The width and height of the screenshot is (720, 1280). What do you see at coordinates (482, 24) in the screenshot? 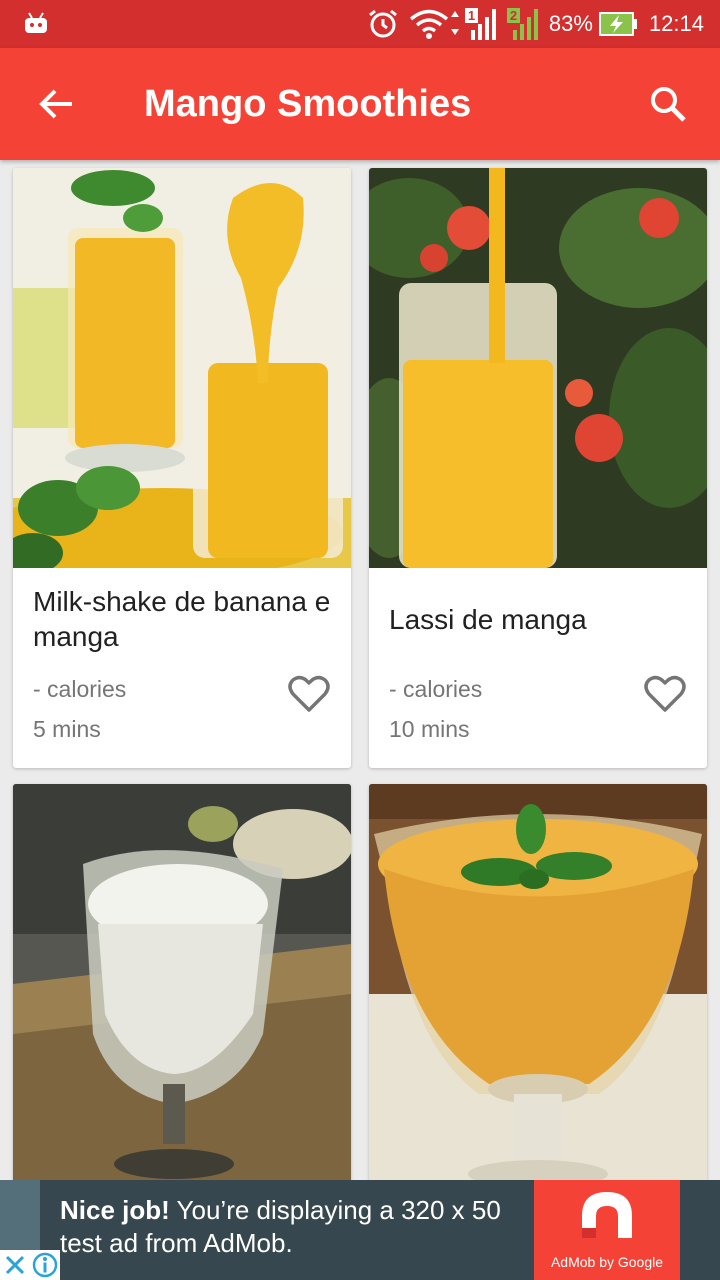
I see `signal-sim1-icon: 1` at bounding box center [482, 24].